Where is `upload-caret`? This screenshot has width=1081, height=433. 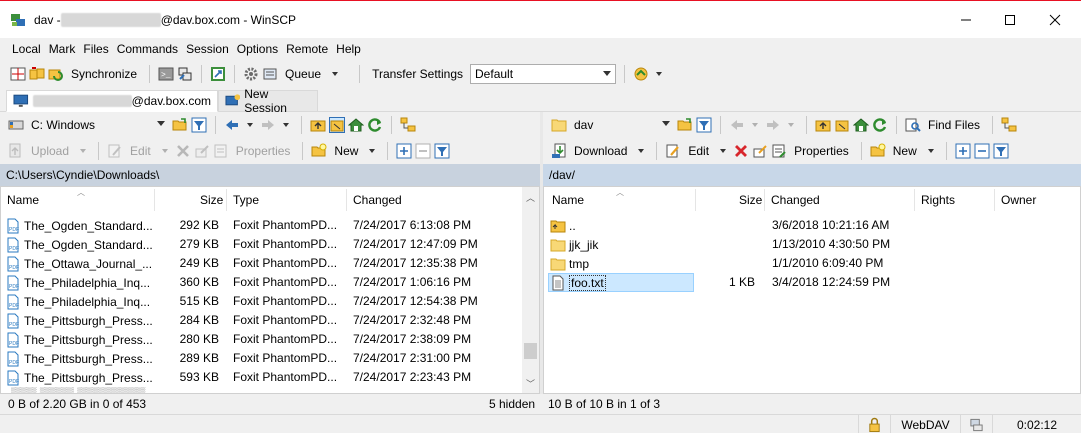
upload-caret is located at coordinates (83, 151).